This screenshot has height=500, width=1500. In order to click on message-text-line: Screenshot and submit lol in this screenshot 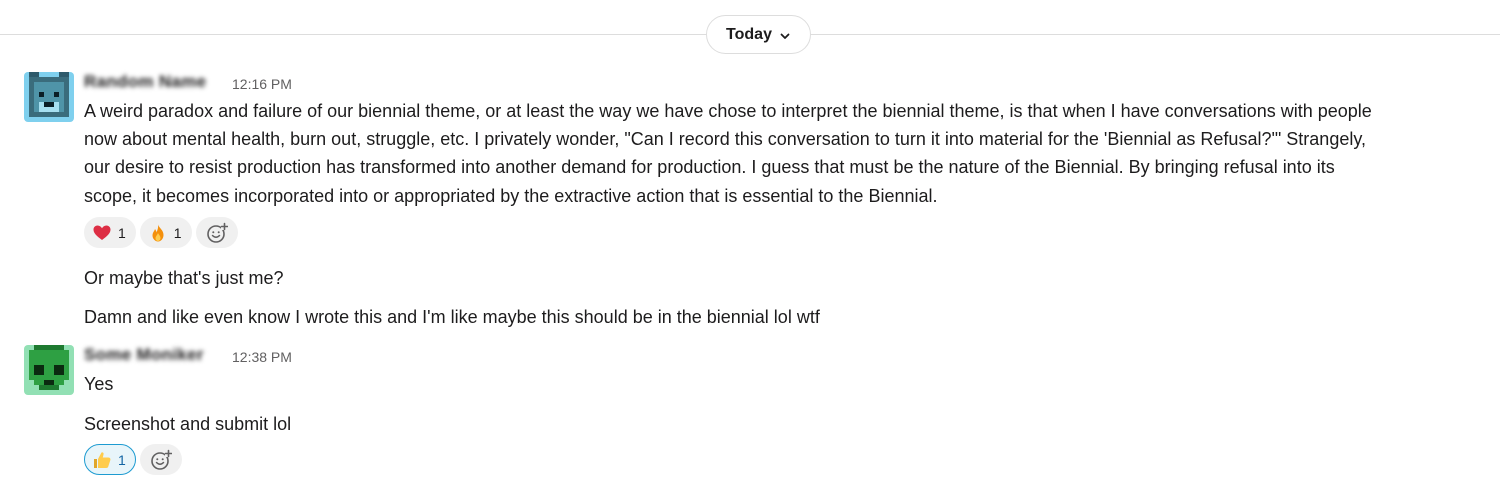, I will do `click(188, 424)`.